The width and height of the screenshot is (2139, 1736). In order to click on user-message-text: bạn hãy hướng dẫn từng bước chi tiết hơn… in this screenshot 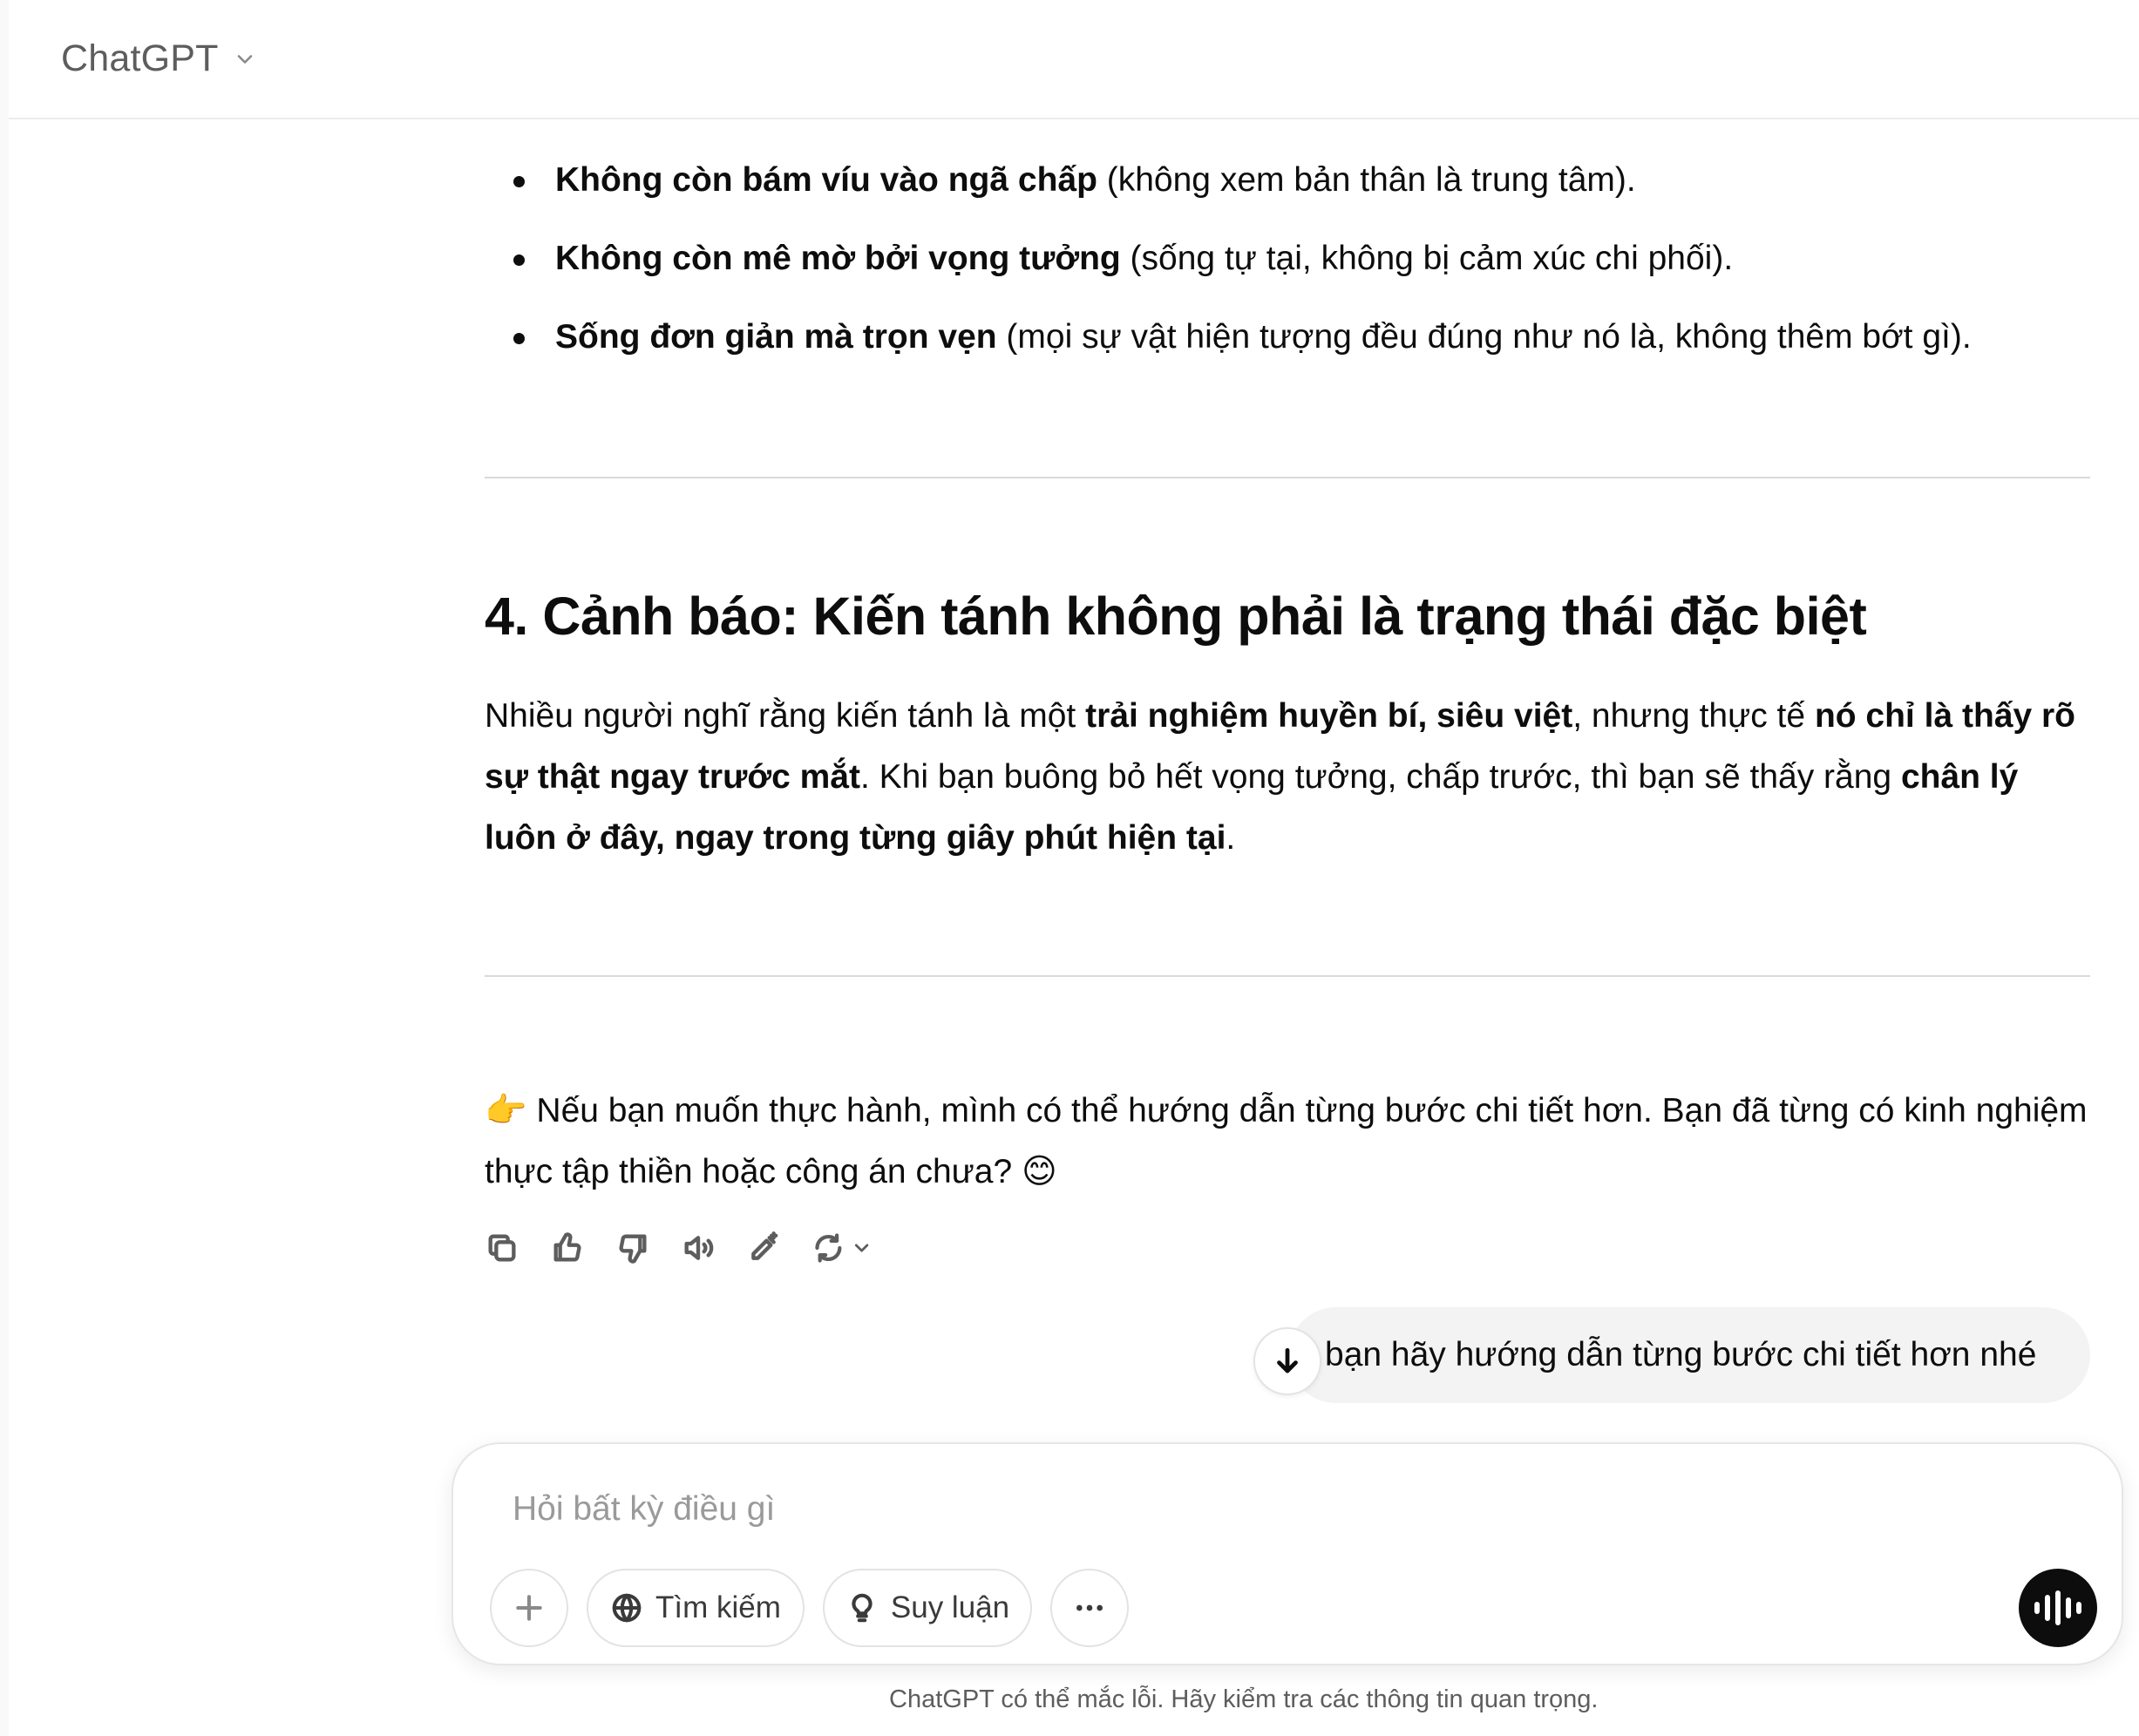, I will do `click(1681, 1354)`.